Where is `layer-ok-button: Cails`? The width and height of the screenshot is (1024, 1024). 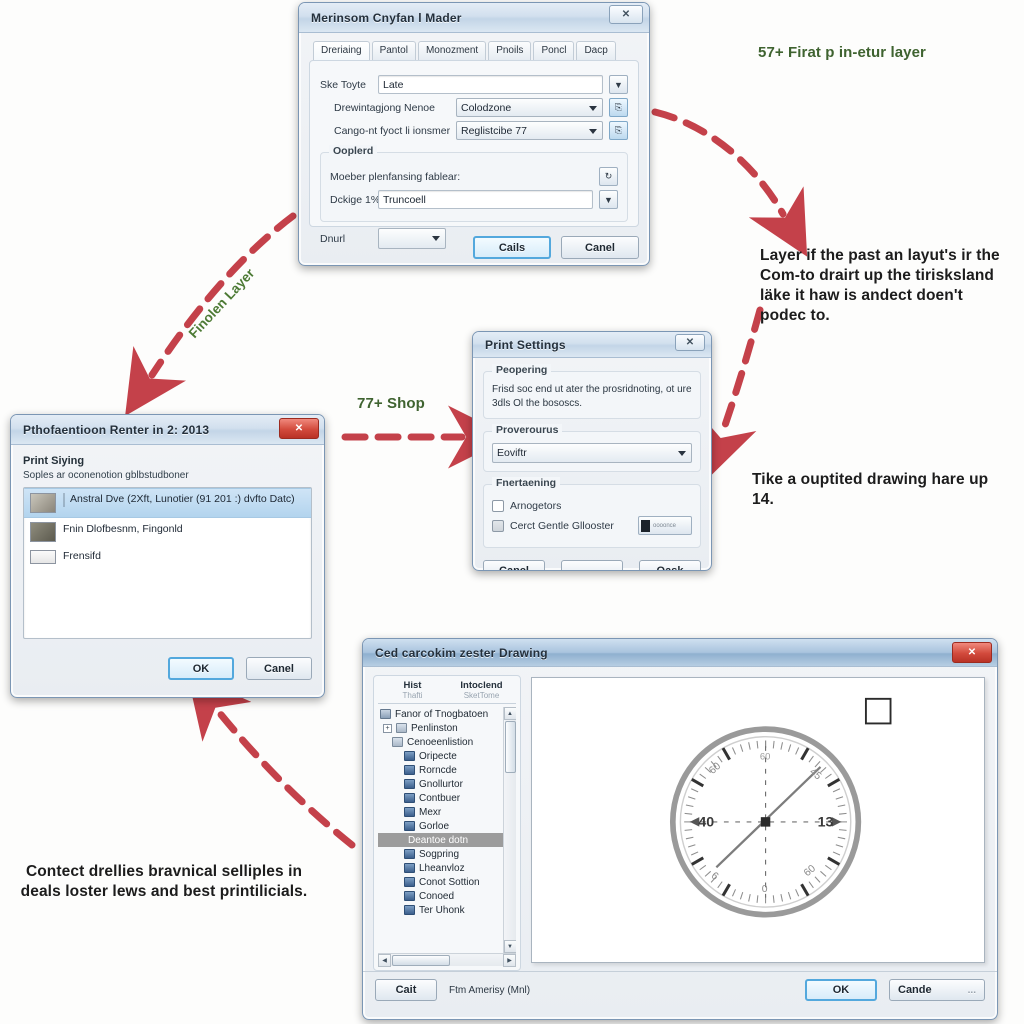 layer-ok-button: Cails is located at coordinates (512, 247).